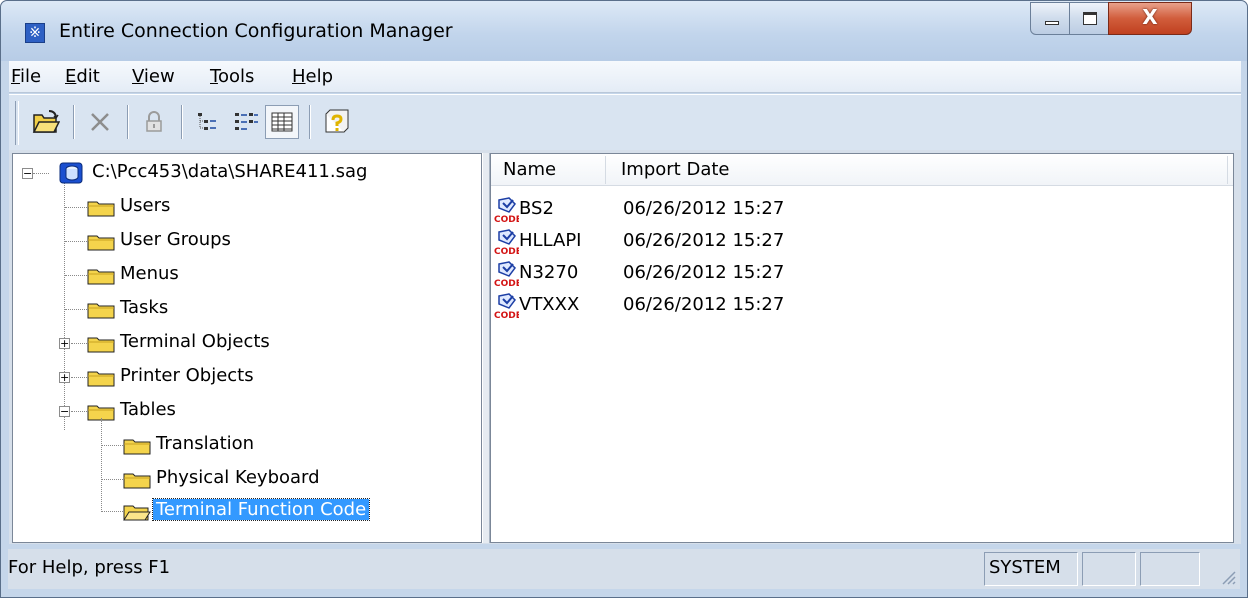 The image size is (1248, 598). I want to click on status-panel-user: SYSTEM, so click(1031, 569).